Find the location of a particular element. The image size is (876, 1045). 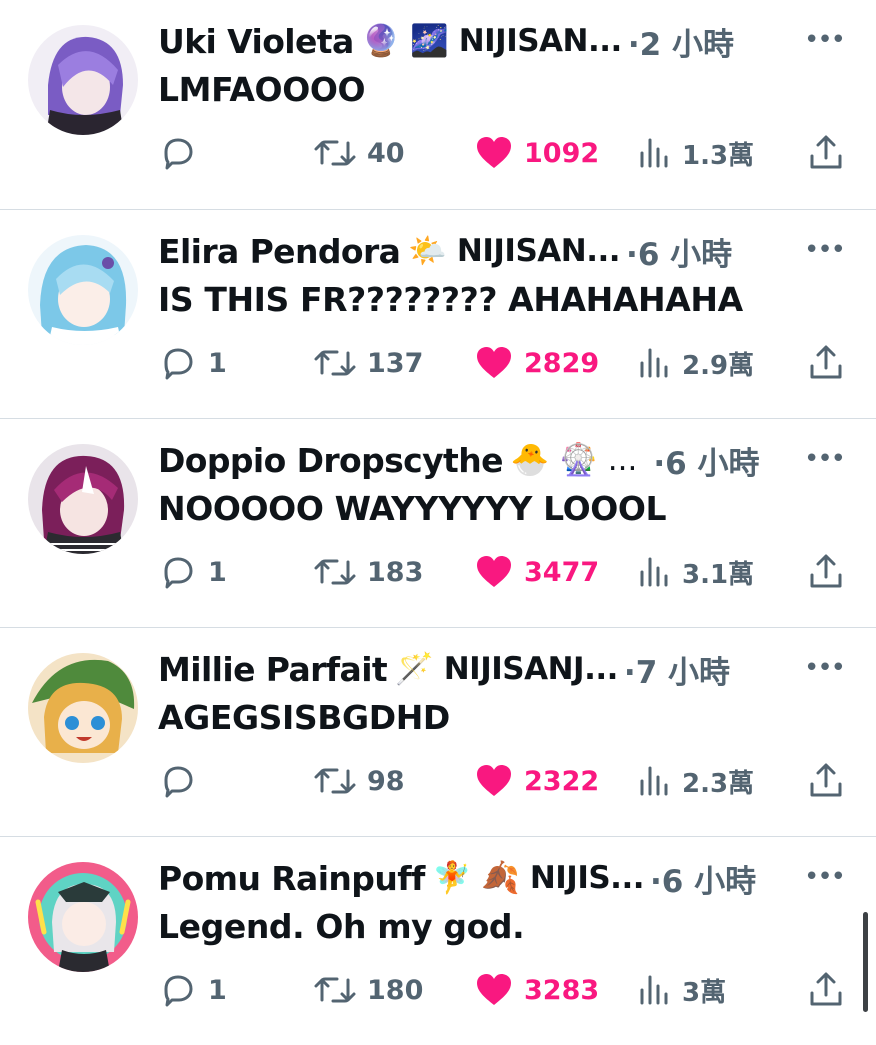

reply-text: AGEGSISBGDHD is located at coordinates (304, 717).